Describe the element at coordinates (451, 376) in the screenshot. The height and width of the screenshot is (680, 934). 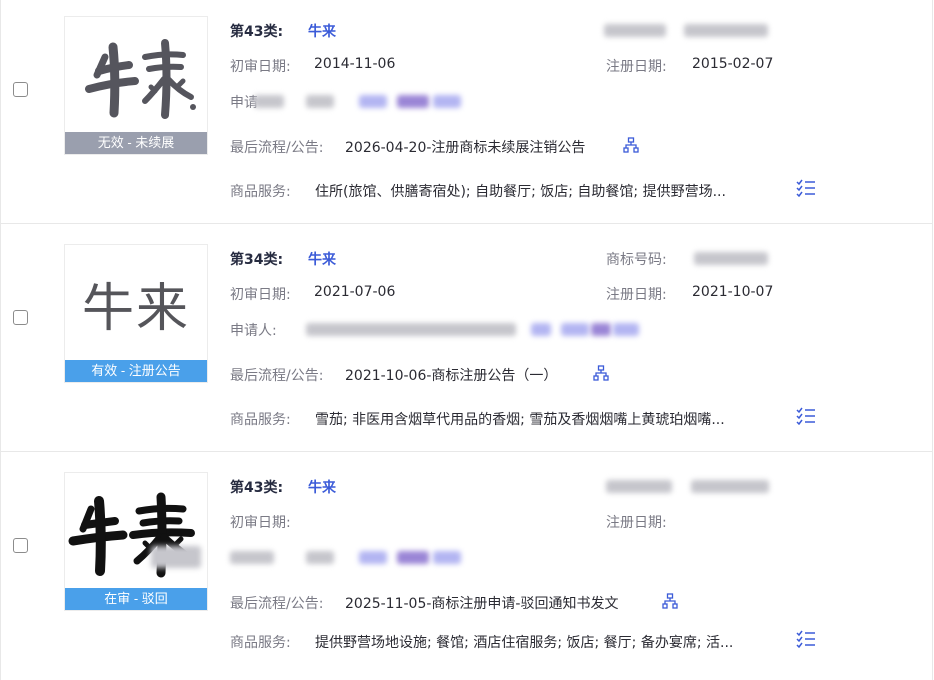
I see `process-value: 2021-10-06-商标注册公告（一）` at that location.